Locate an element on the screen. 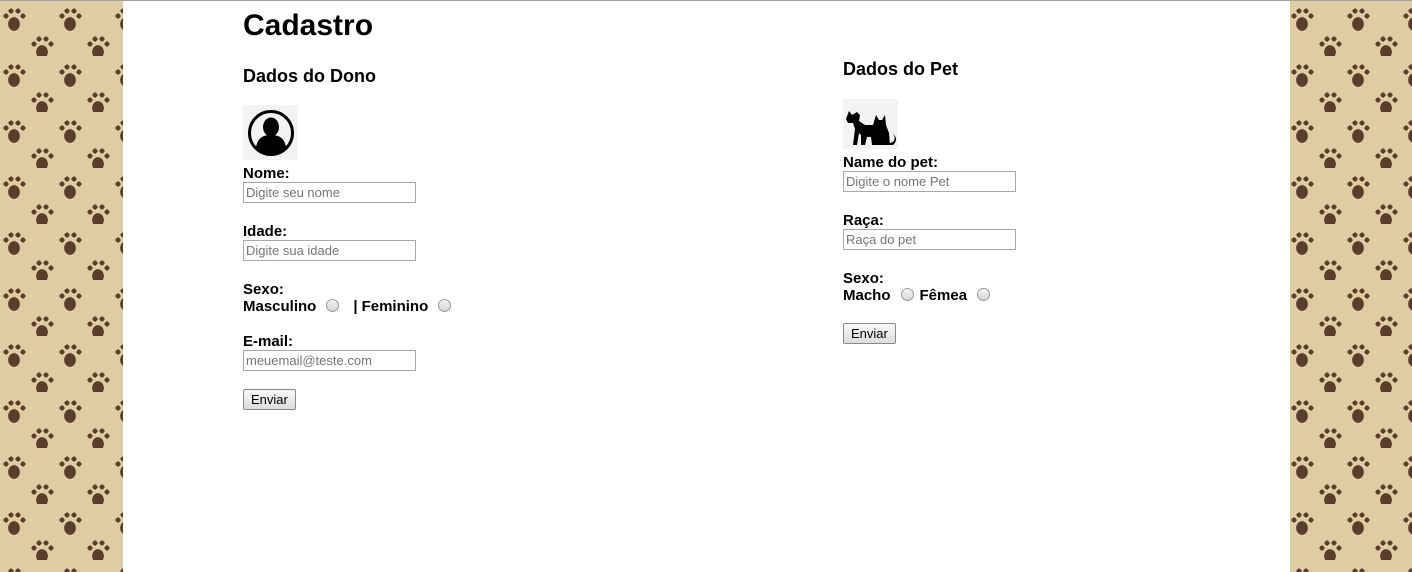  dog-and-cat-icon is located at coordinates (871, 128).